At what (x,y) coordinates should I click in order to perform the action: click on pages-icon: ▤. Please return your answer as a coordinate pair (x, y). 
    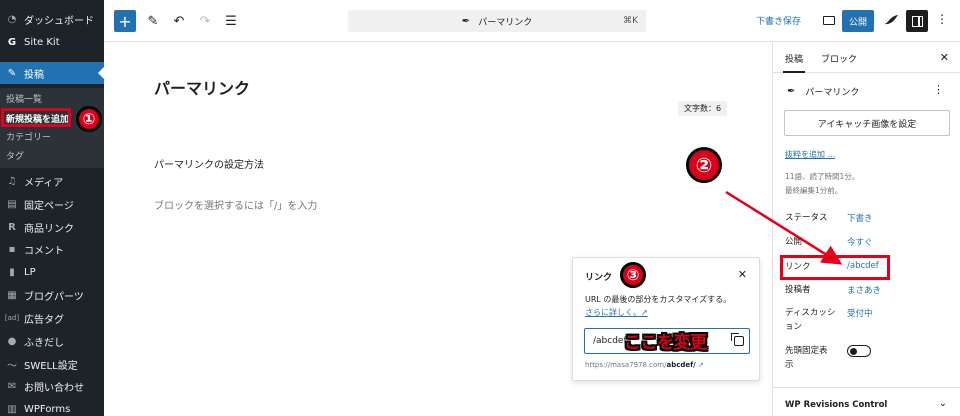
    Looking at the image, I should click on (12, 204).